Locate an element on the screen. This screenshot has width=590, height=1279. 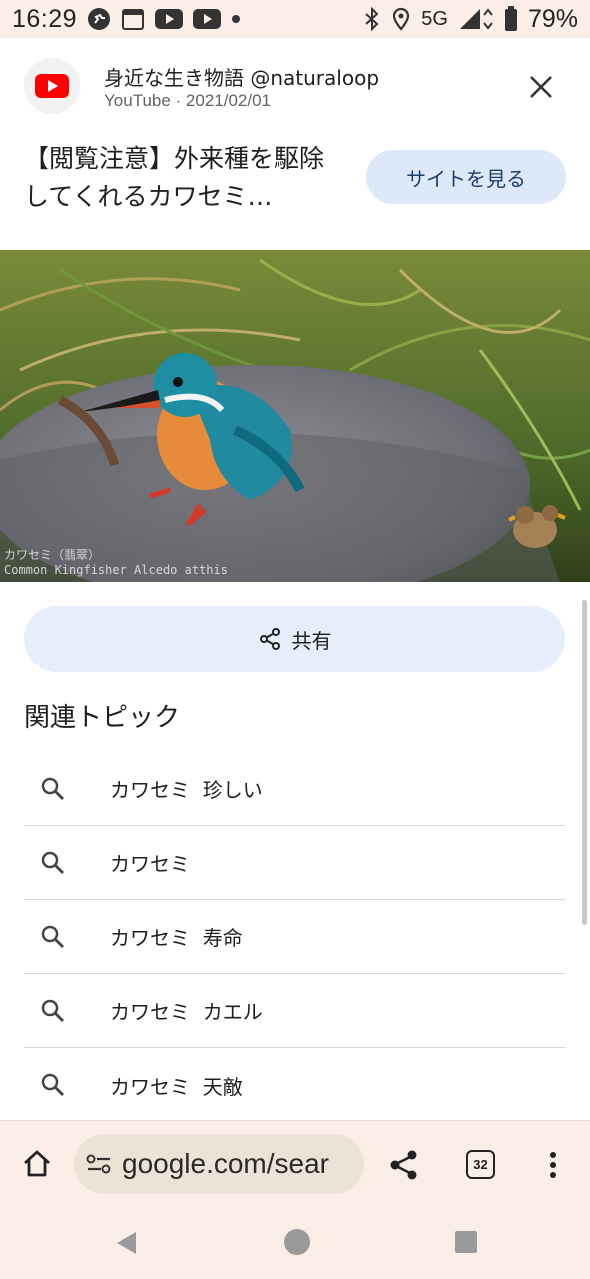
related-topics-heading: 関連トピック is located at coordinates (102, 718).